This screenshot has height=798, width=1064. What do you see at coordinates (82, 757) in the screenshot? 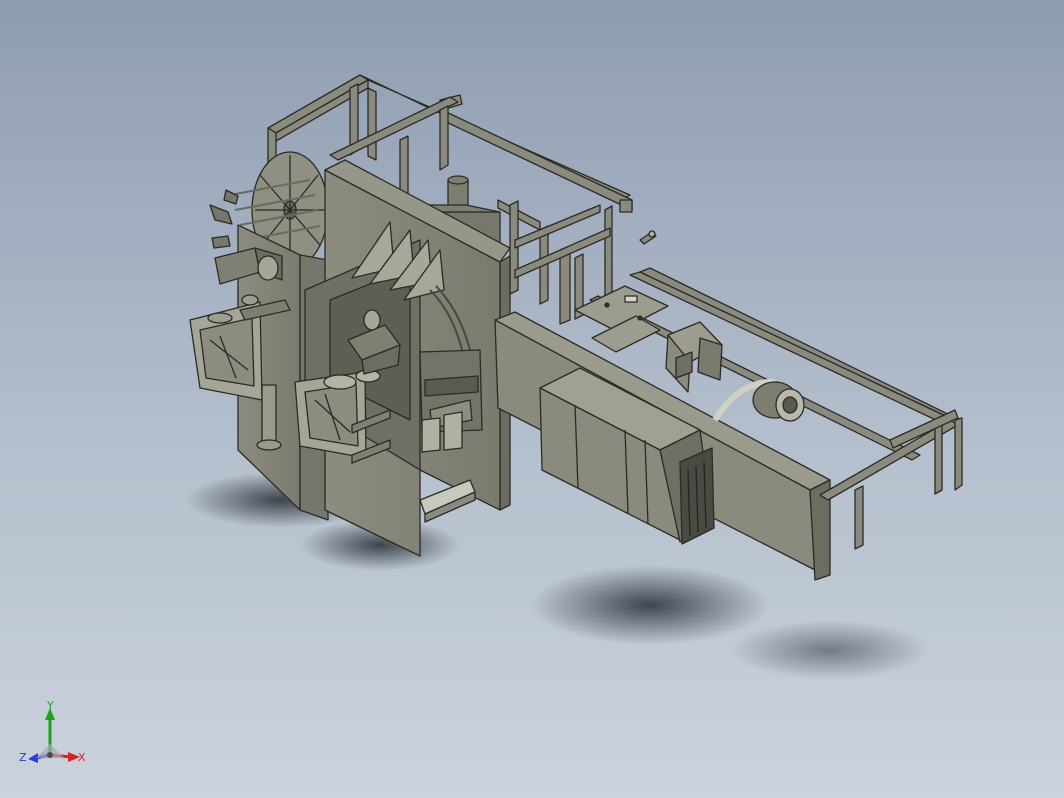
I see `x-axis-label: X` at bounding box center [82, 757].